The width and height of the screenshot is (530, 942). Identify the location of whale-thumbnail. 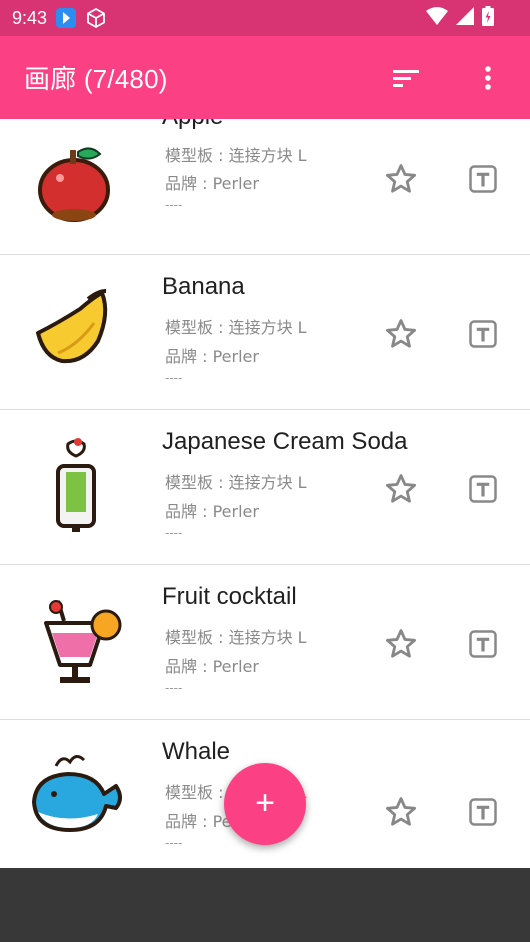
(77, 793).